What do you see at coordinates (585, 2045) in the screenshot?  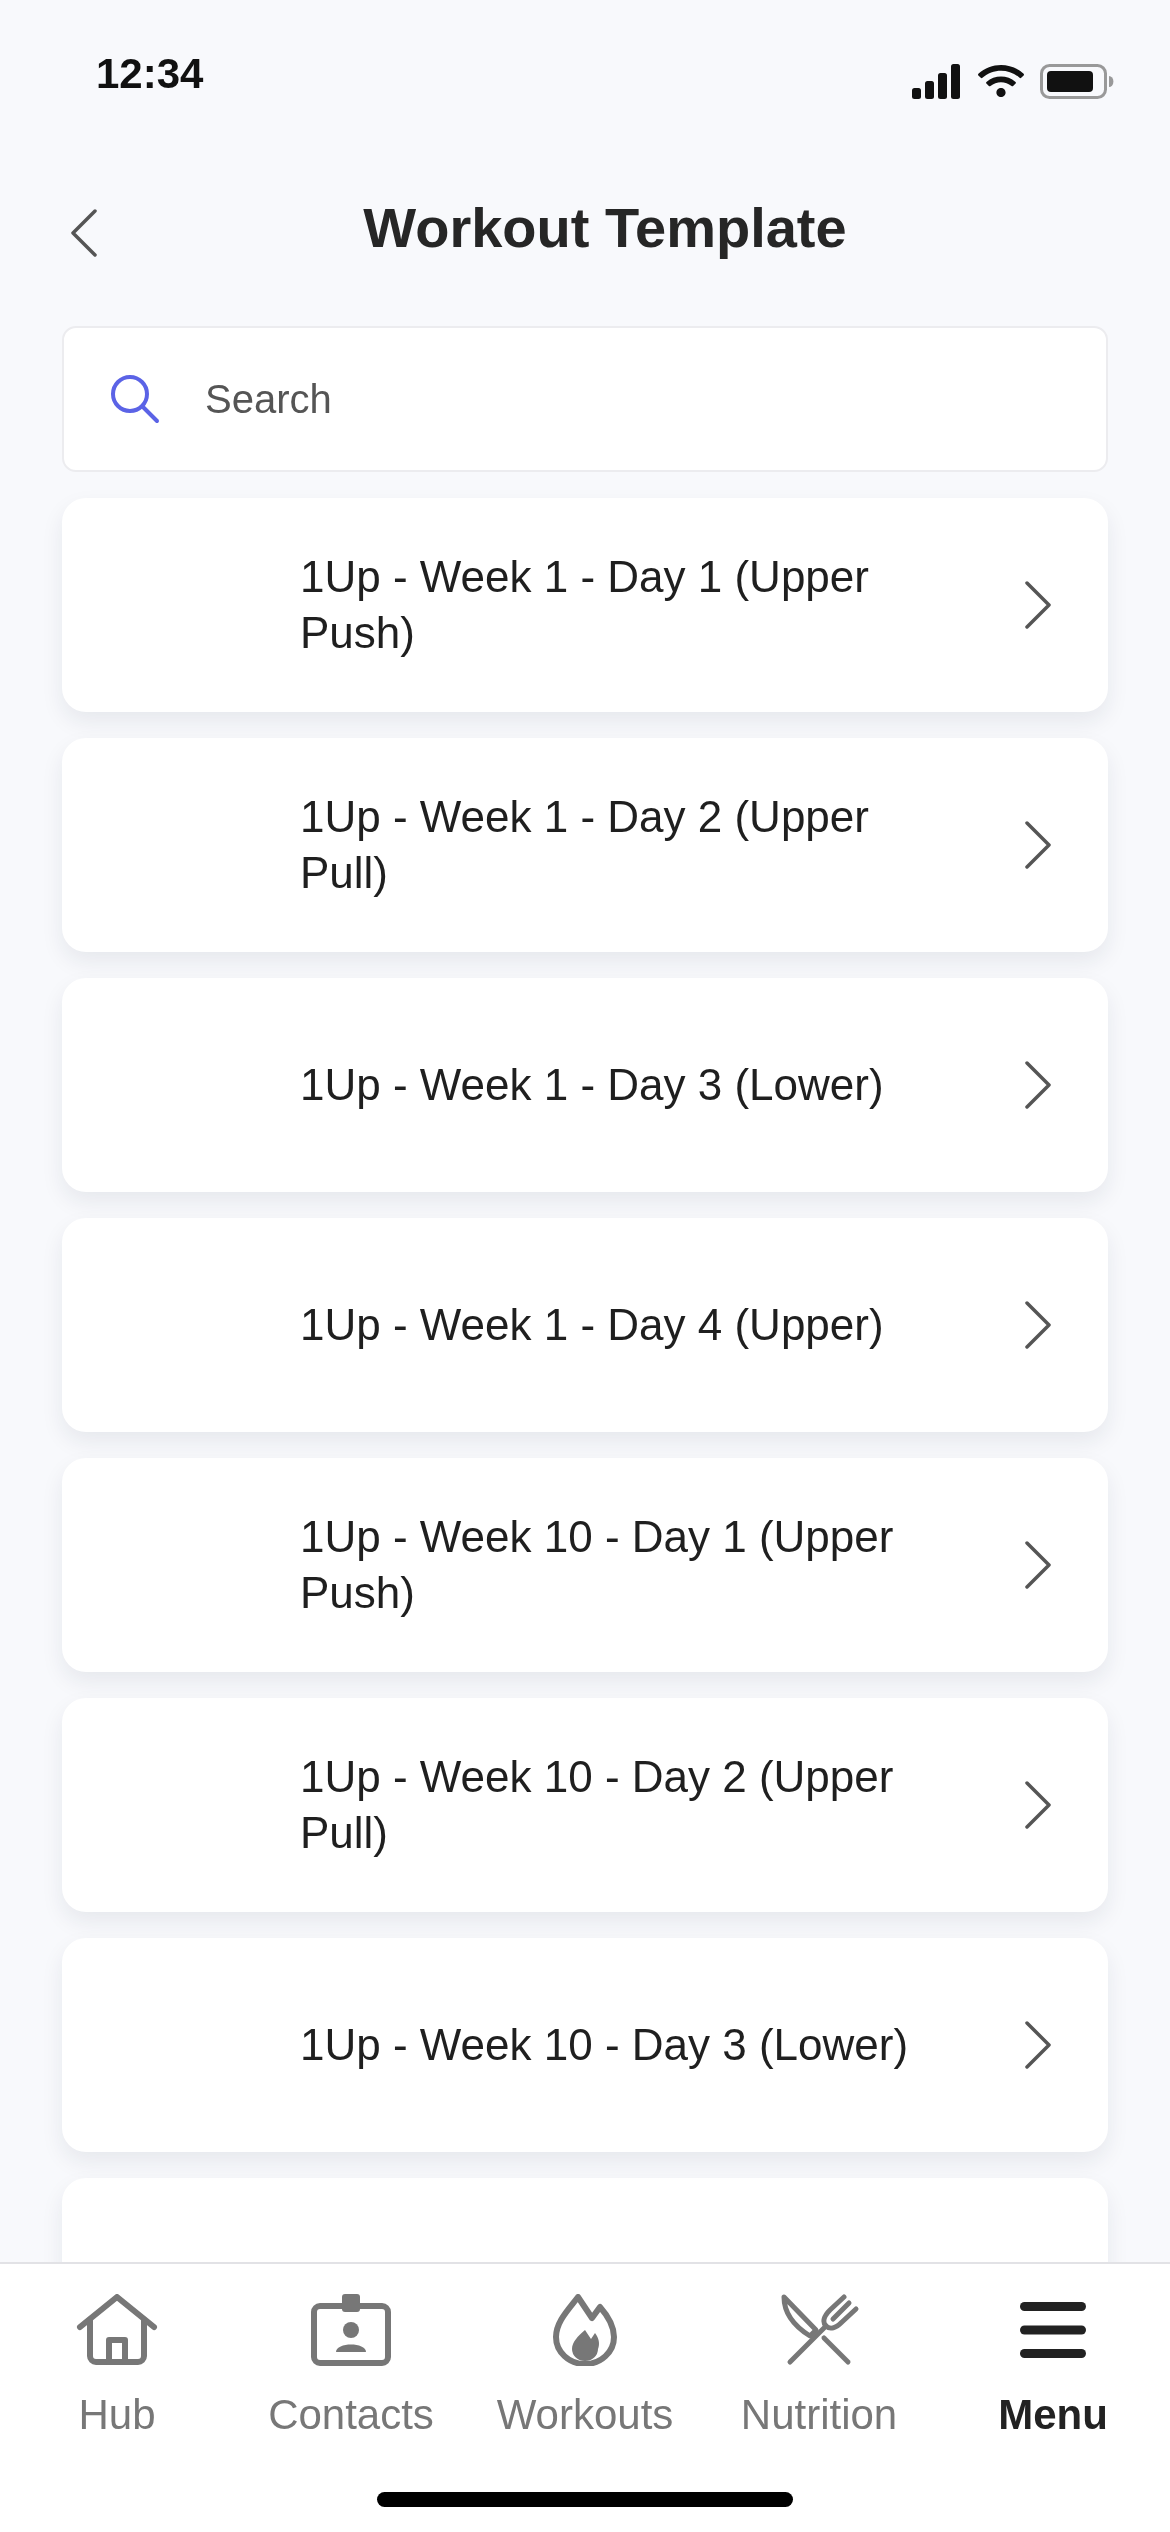 I see `template-card: 1Up - Week 10 - Day 3 (Lower)` at bounding box center [585, 2045].